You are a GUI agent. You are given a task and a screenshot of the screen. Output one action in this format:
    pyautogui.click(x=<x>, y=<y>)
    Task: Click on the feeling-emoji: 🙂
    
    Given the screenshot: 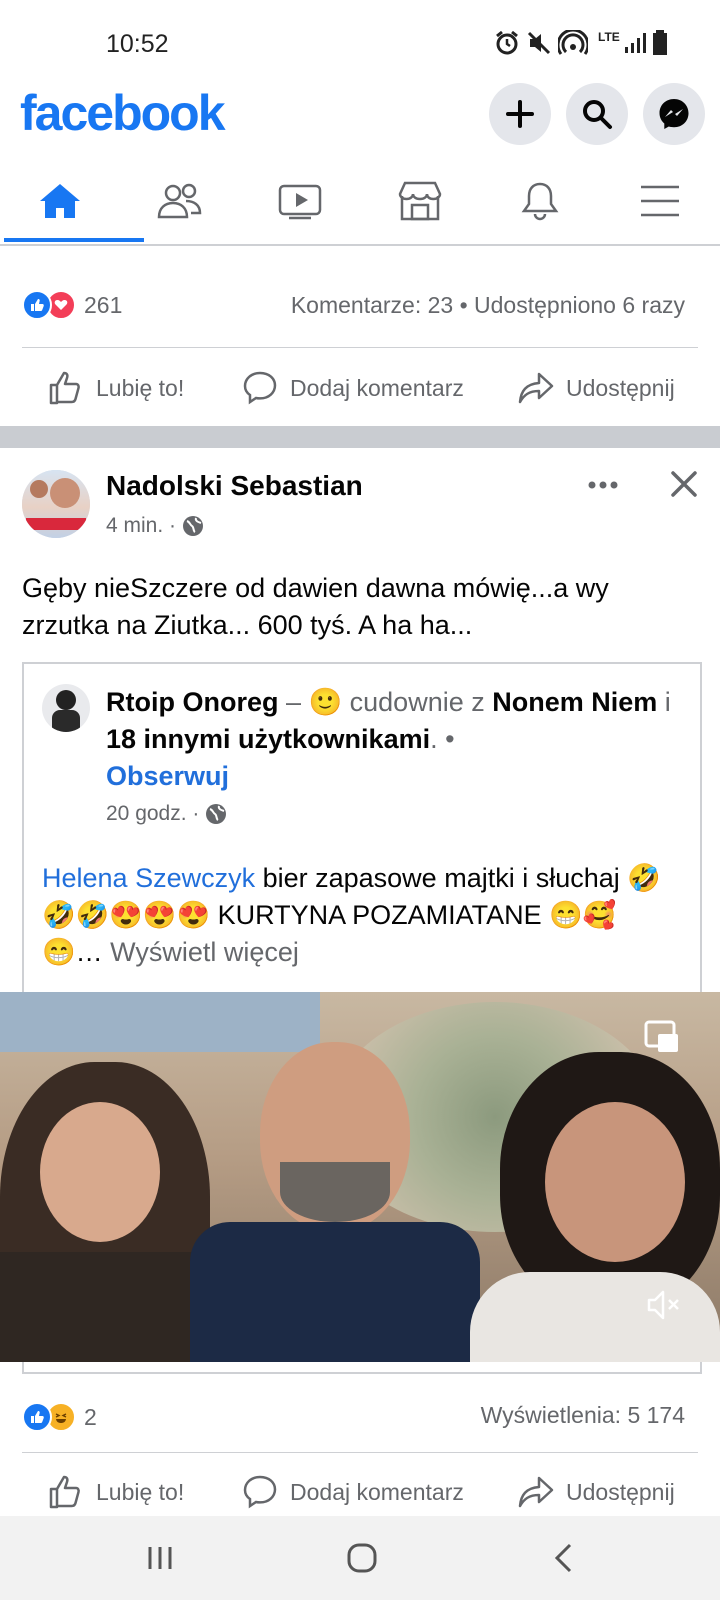 What is the action you would take?
    pyautogui.click(x=325, y=702)
    